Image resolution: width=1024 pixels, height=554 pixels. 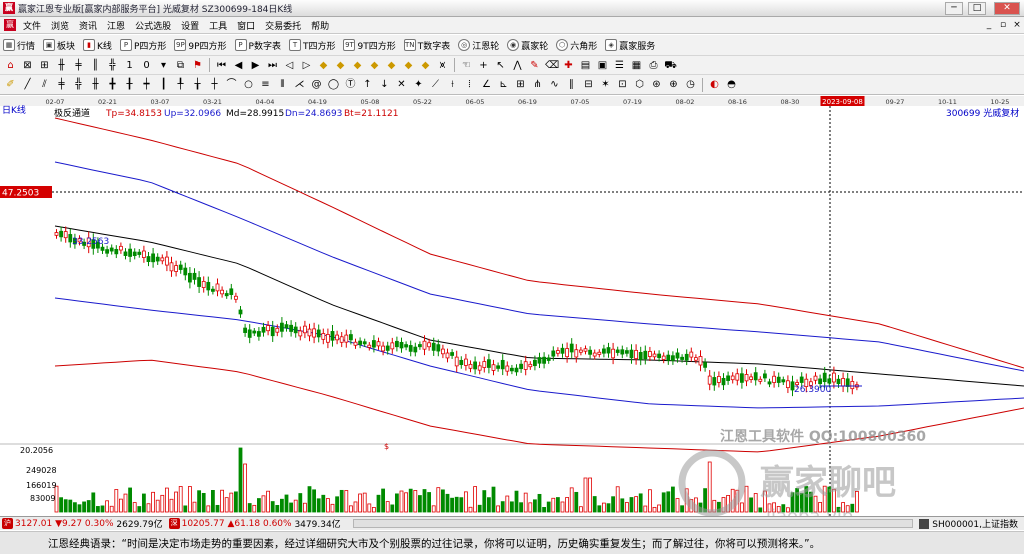 What do you see at coordinates (129, 84) in the screenshot?
I see `gann-level-icon: ╂` at bounding box center [129, 84].